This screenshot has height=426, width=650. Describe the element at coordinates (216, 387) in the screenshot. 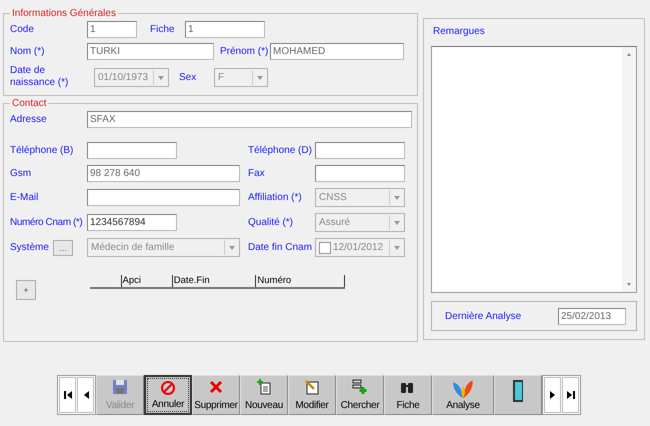

I see `delete-icon` at that location.